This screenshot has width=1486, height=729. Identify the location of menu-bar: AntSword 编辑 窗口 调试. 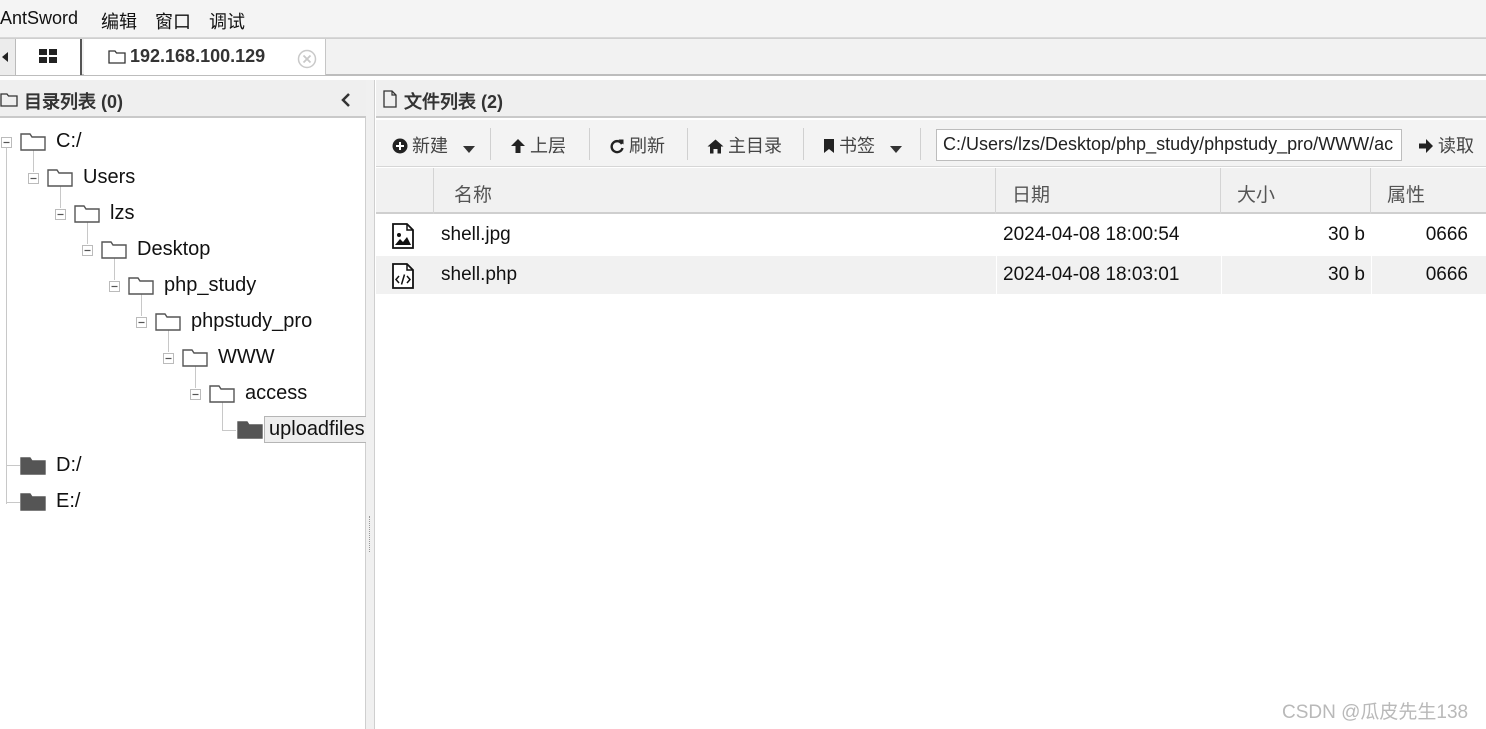
(743, 19).